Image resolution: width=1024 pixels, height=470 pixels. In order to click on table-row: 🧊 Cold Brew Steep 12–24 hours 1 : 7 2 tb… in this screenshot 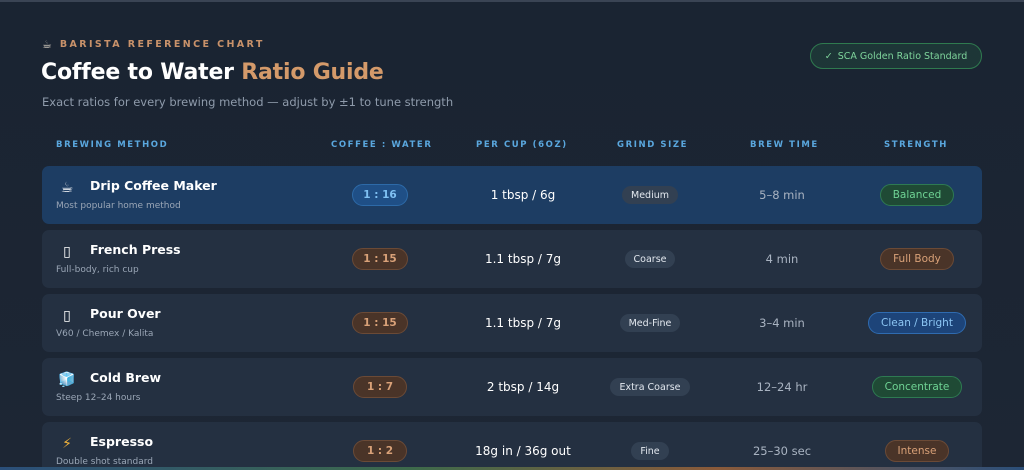, I will do `click(512, 387)`.